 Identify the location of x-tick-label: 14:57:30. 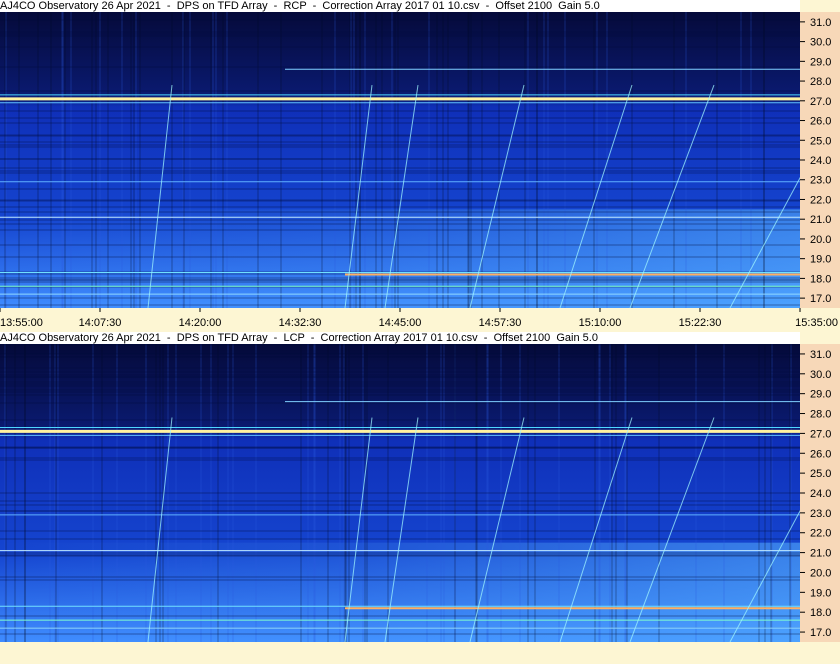
(500, 323).